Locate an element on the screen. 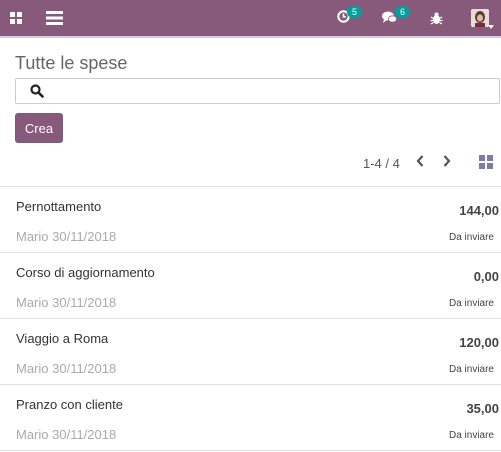 Image resolution: width=501 pixels, height=452 pixels. apps-grid-icon is located at coordinates (16, 18).